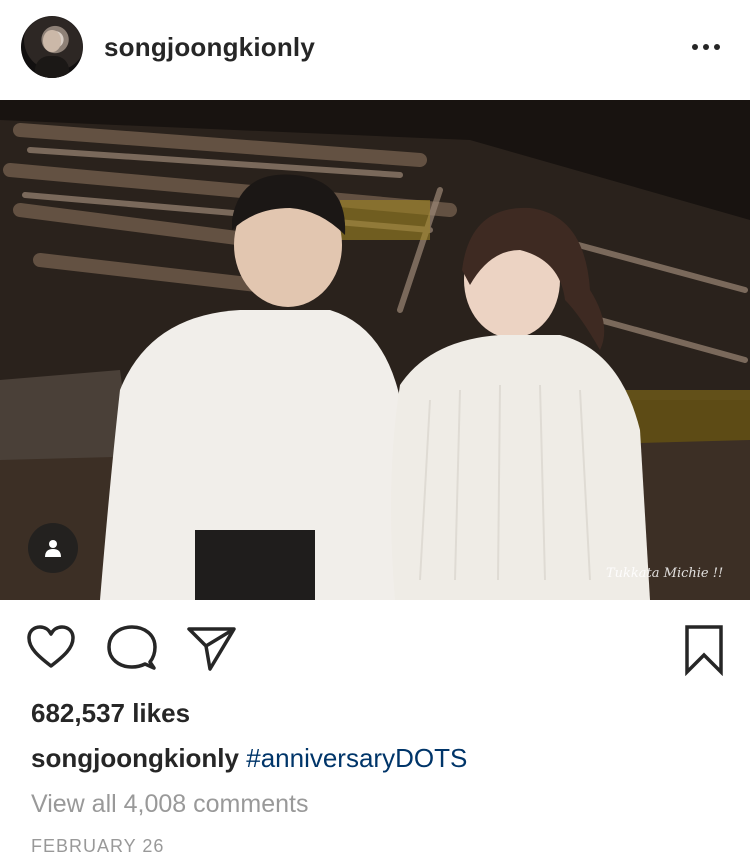  What do you see at coordinates (356, 758) in the screenshot?
I see `caption-hashtag: #anniversaryDOTS` at bounding box center [356, 758].